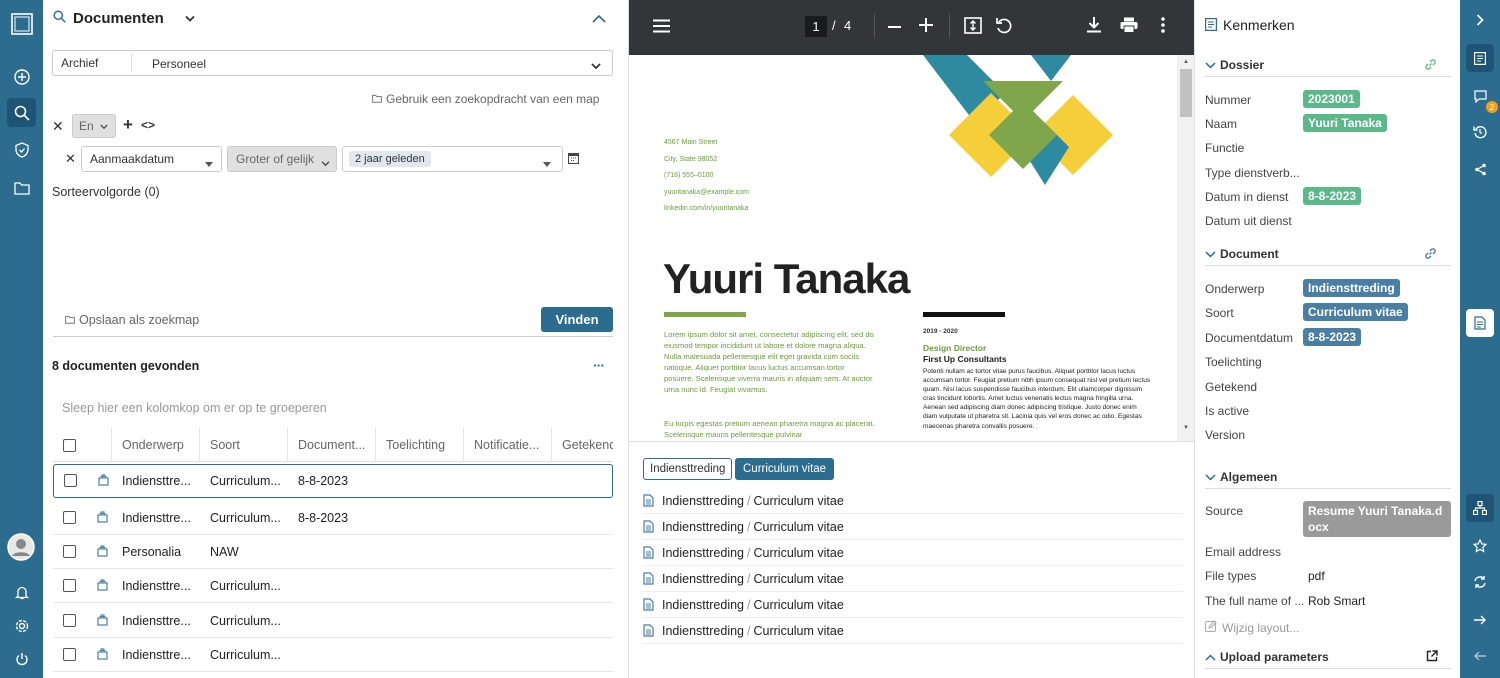 This screenshot has height=678, width=1500. Describe the element at coordinates (1480, 323) in the screenshot. I see `document-preview-icon` at that location.